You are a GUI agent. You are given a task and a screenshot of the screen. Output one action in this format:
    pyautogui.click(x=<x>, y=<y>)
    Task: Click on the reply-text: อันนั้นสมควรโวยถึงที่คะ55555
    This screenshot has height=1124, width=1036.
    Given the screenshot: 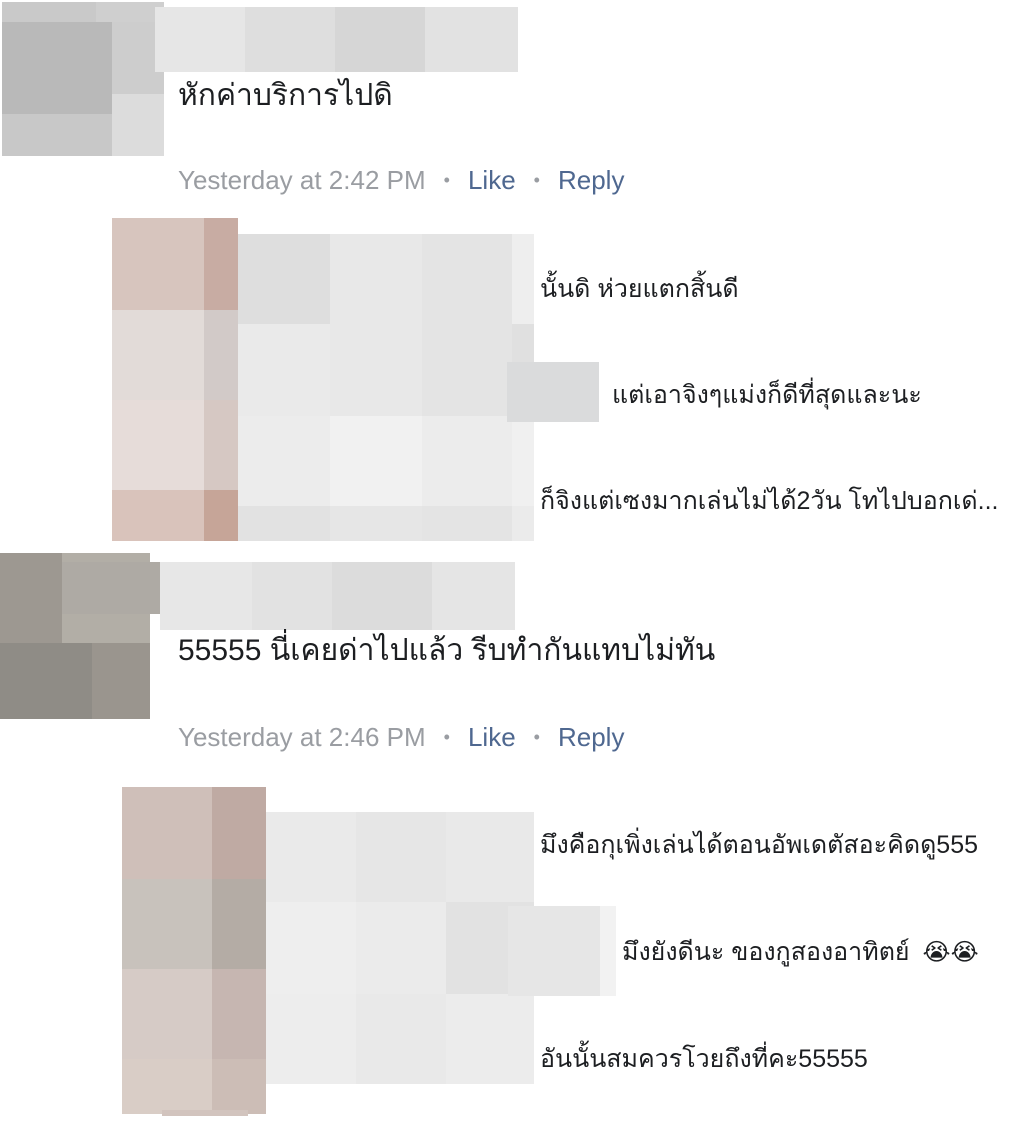 What is the action you would take?
    pyautogui.click(x=704, y=1059)
    